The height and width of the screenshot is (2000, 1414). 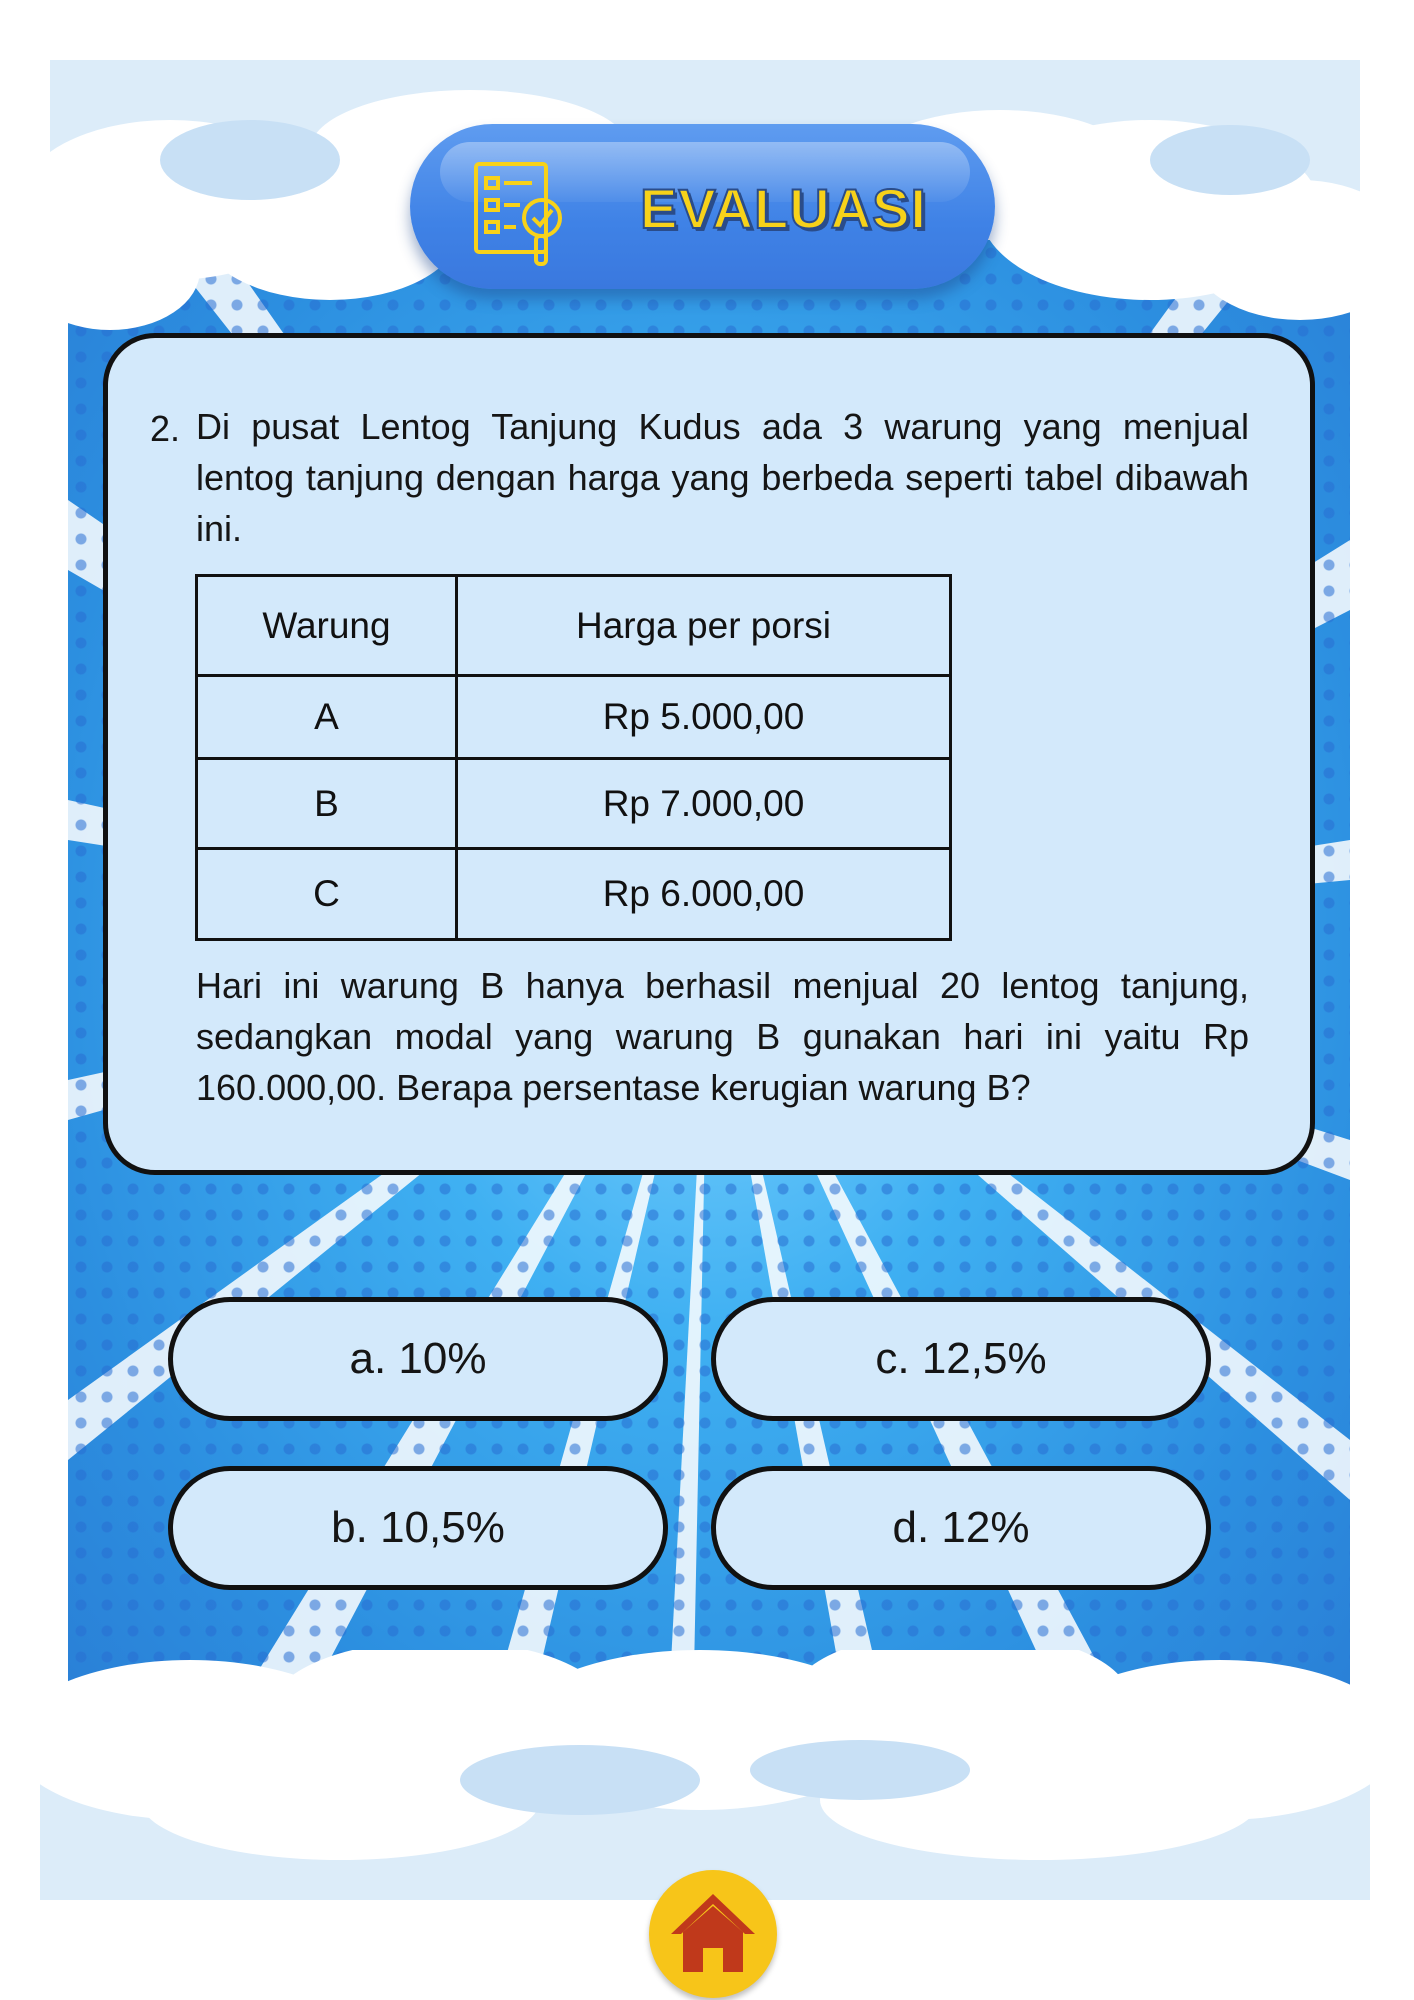 What do you see at coordinates (518, 214) in the screenshot?
I see `checklist-icon` at bounding box center [518, 214].